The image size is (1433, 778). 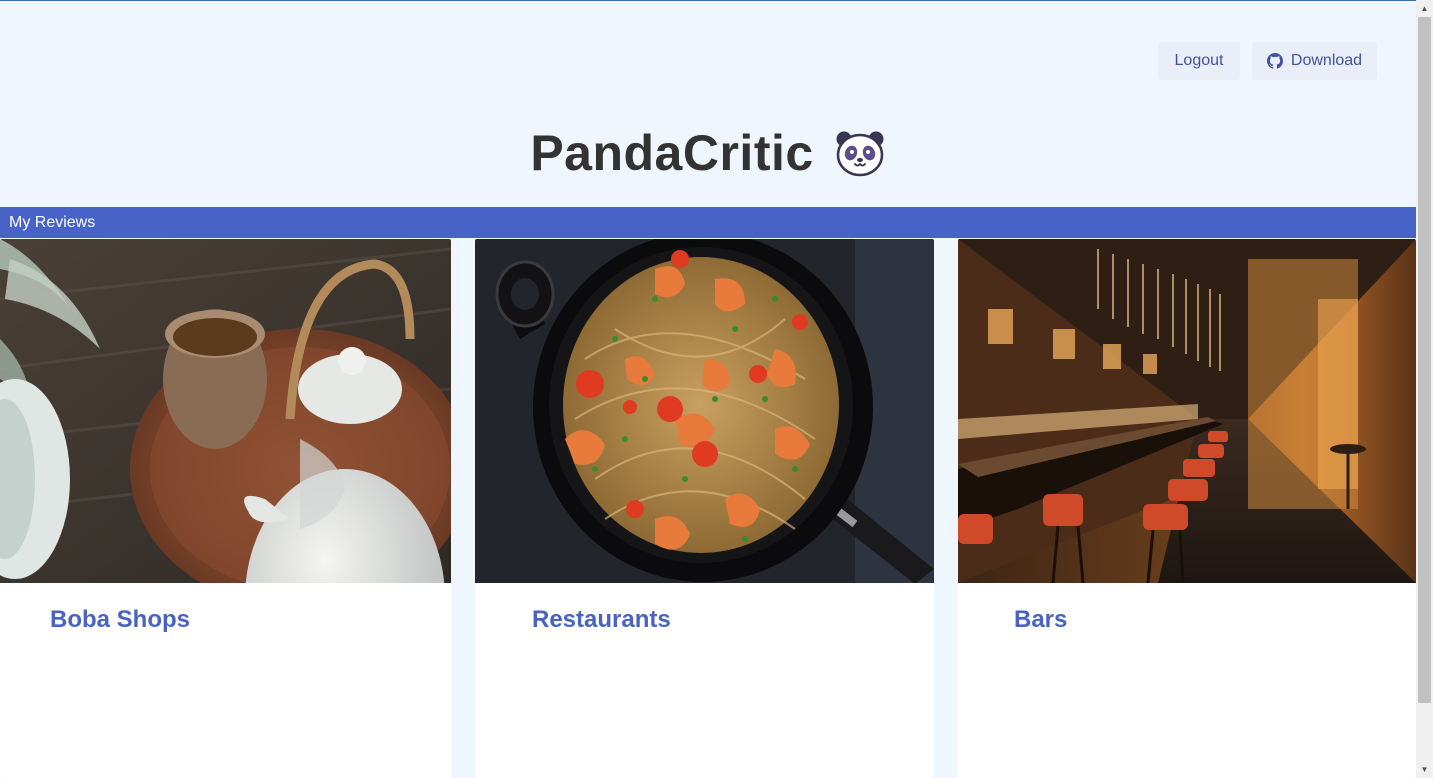 I want to click on logout-button: Logout, so click(x=1199, y=61).